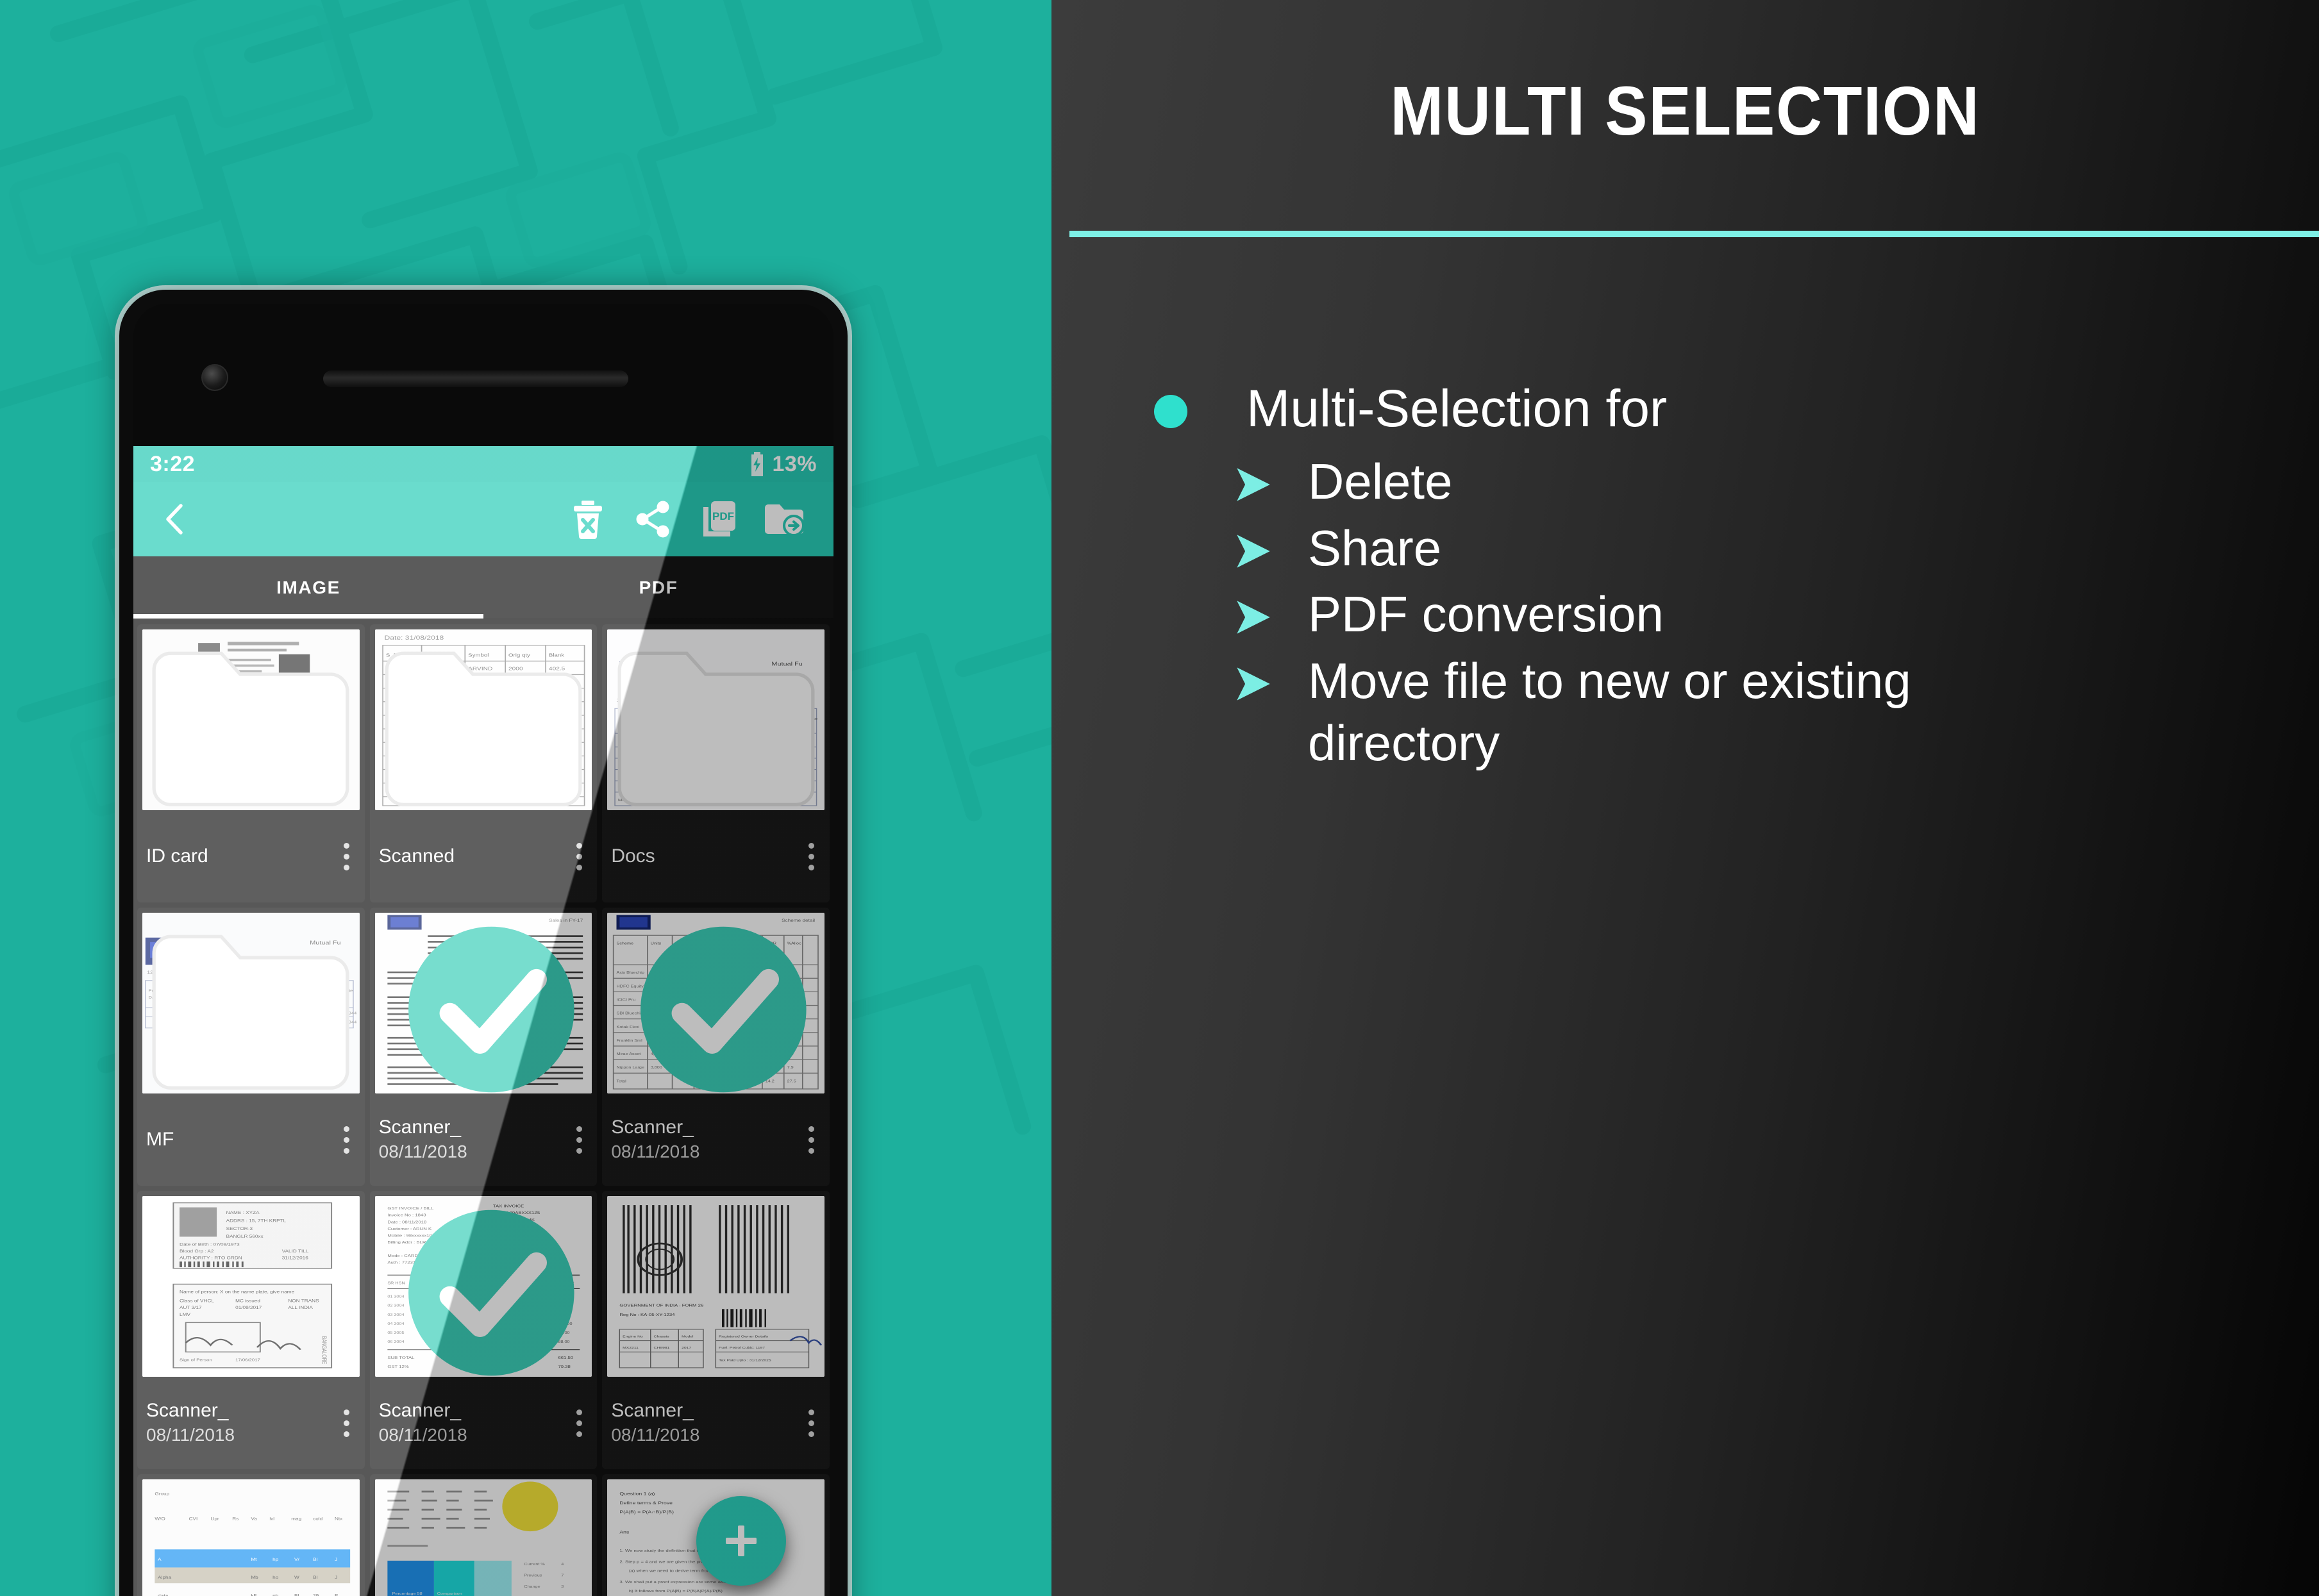  I want to click on grid-item: ID card, so click(251, 763).